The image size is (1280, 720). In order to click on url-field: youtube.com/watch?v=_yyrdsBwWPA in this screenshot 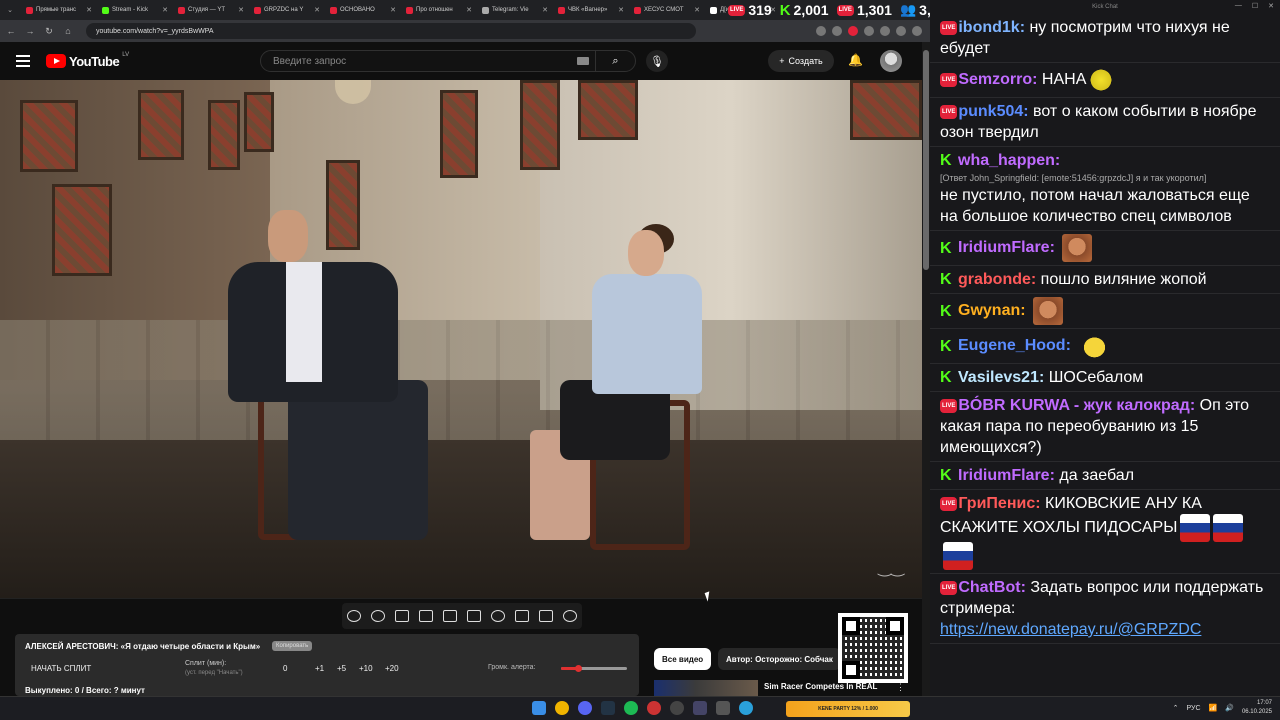, I will do `click(391, 31)`.